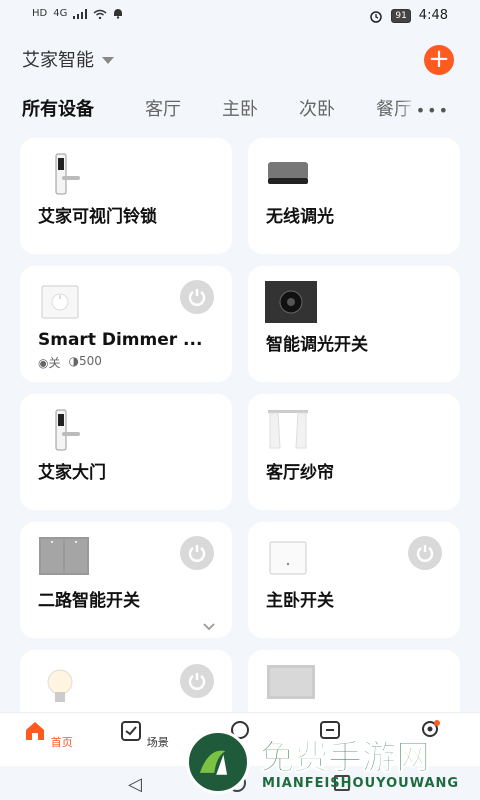 This screenshot has height=800, width=480. I want to click on home-selector: 艾家智能, so click(68, 59).